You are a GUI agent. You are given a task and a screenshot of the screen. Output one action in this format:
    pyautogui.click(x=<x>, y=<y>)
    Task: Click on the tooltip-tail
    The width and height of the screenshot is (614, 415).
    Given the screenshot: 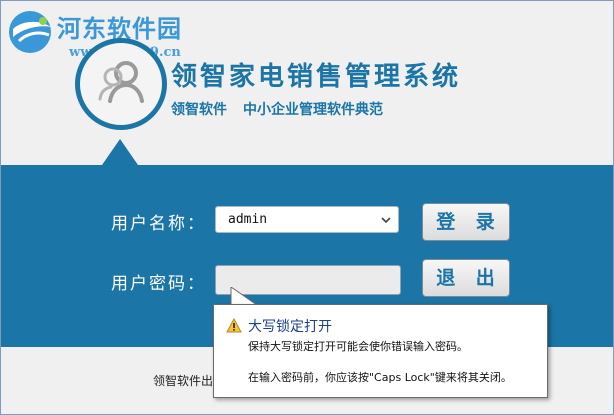 What is the action you would take?
    pyautogui.click(x=244, y=296)
    